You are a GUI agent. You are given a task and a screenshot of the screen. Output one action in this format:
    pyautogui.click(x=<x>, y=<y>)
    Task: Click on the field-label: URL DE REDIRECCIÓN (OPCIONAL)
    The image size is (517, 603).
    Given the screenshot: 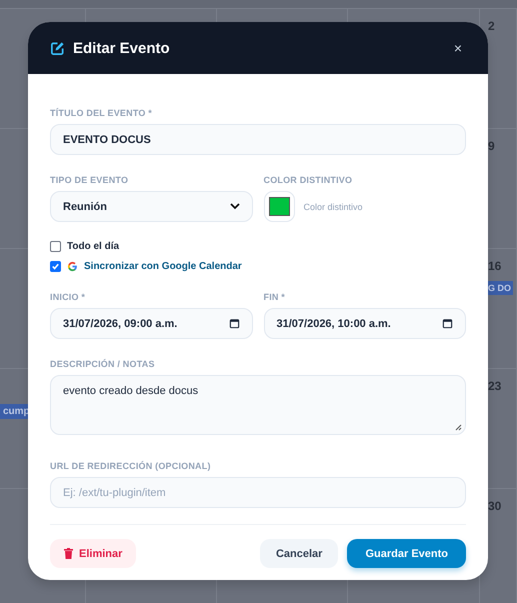 What is the action you would take?
    pyautogui.click(x=131, y=466)
    